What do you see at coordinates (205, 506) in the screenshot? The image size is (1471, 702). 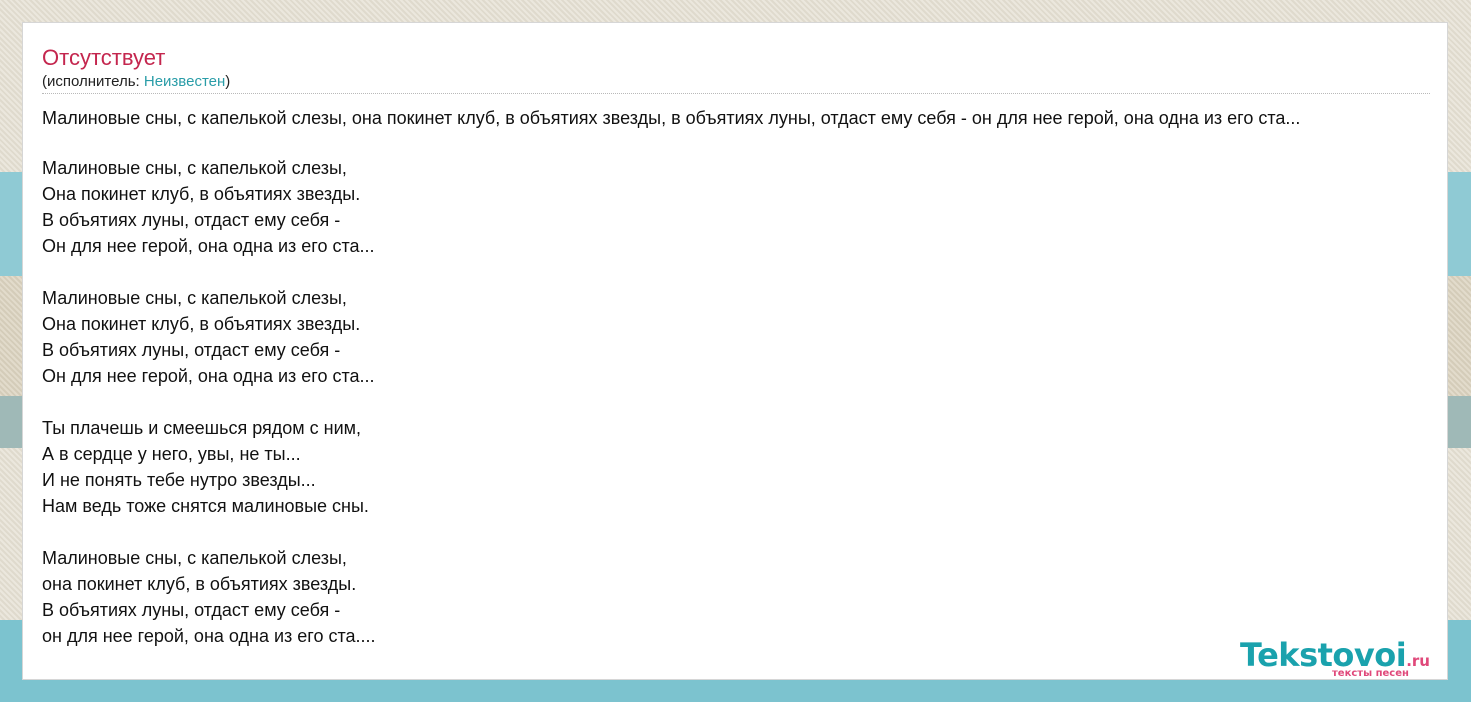 I see `lyric-line: Нам ведь тоже снятся малиновые сны.` at bounding box center [205, 506].